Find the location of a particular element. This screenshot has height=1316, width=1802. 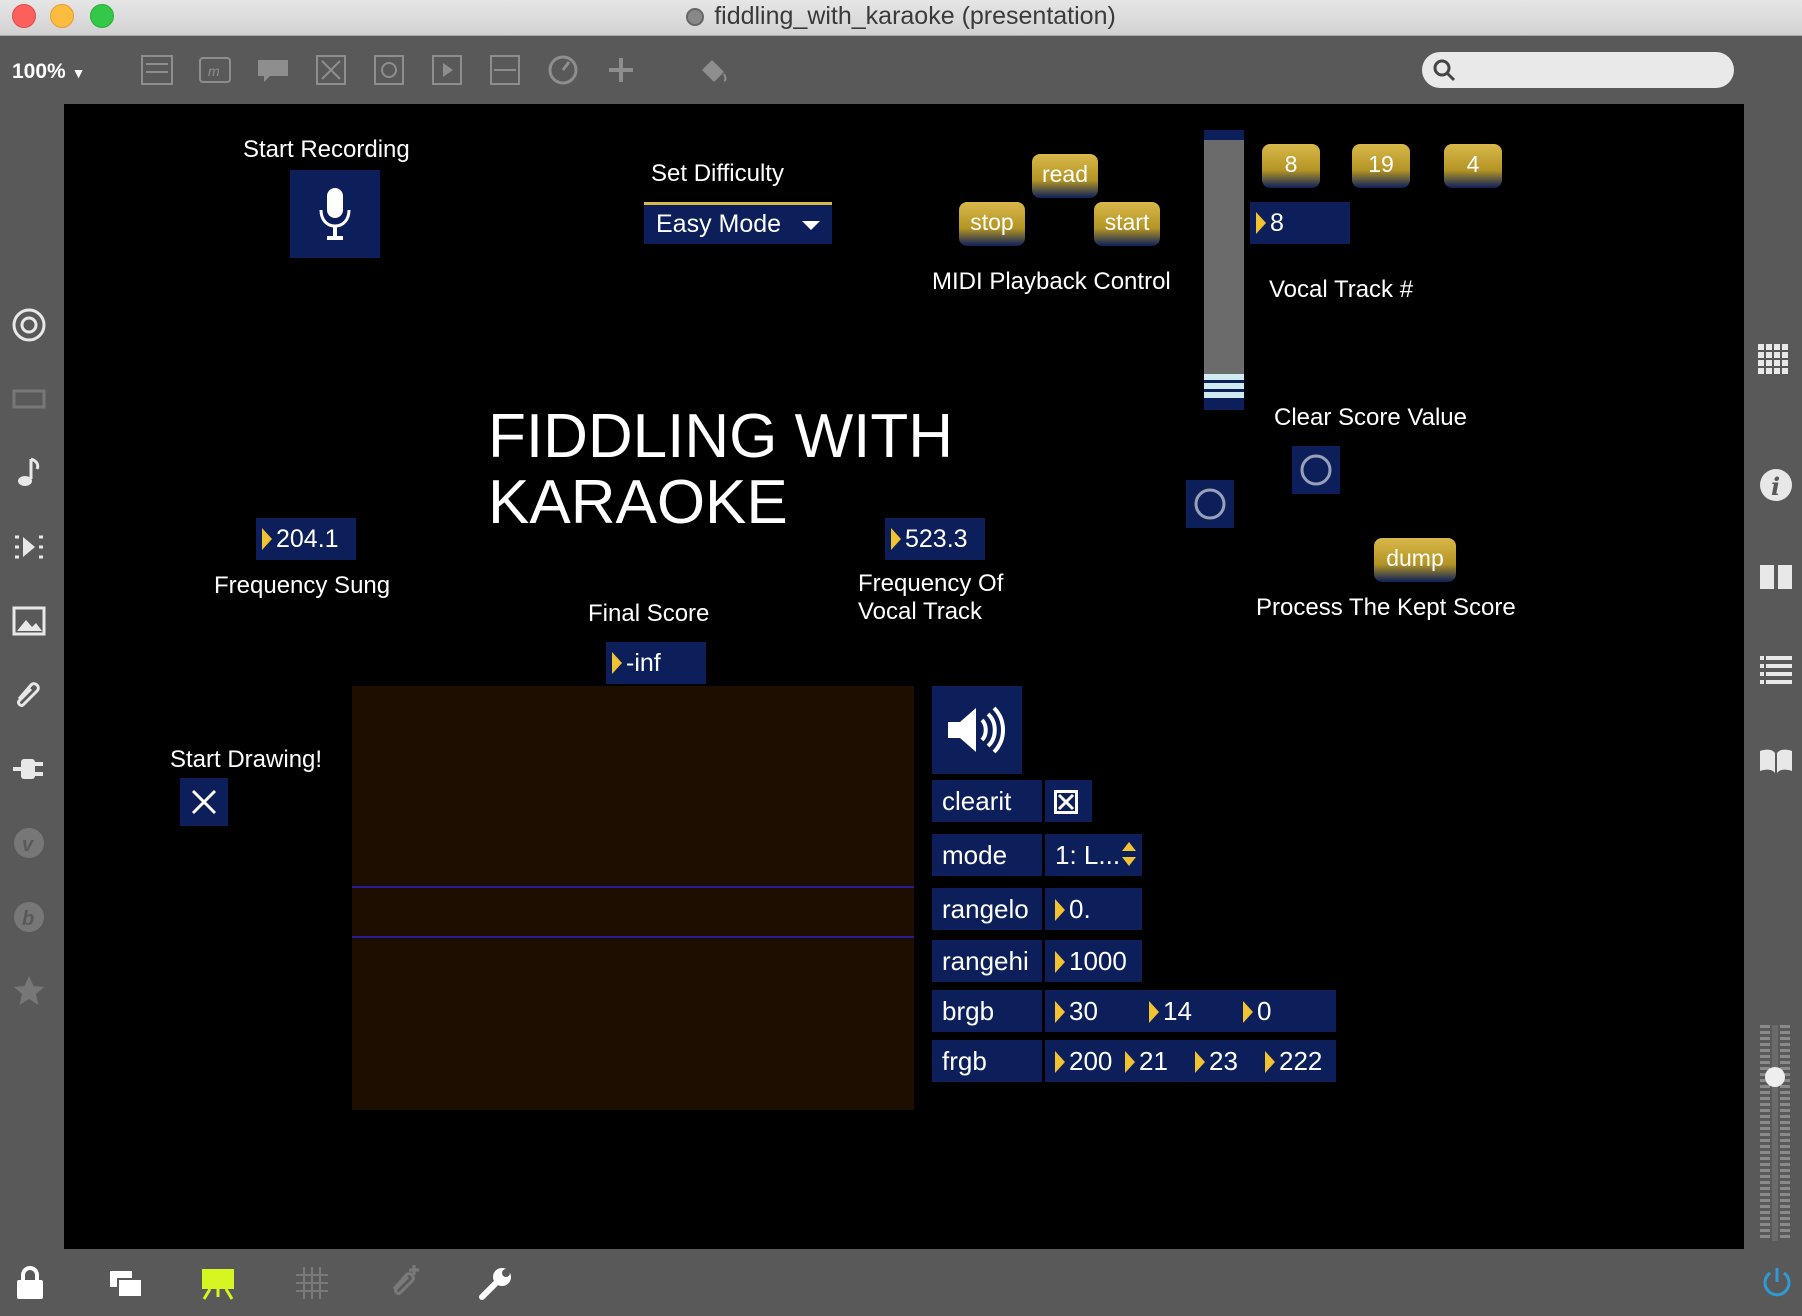

ticket-icon is located at coordinates (29, 399).